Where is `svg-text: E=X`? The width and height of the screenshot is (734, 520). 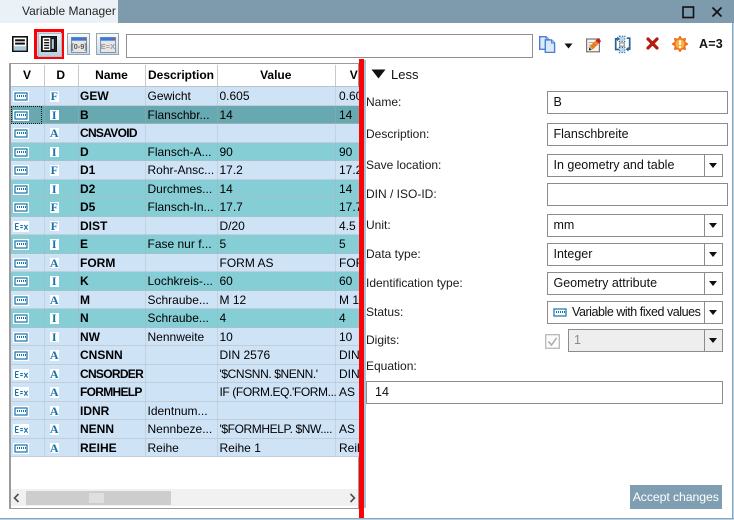
svg-text: E=X is located at coordinates (108, 45).